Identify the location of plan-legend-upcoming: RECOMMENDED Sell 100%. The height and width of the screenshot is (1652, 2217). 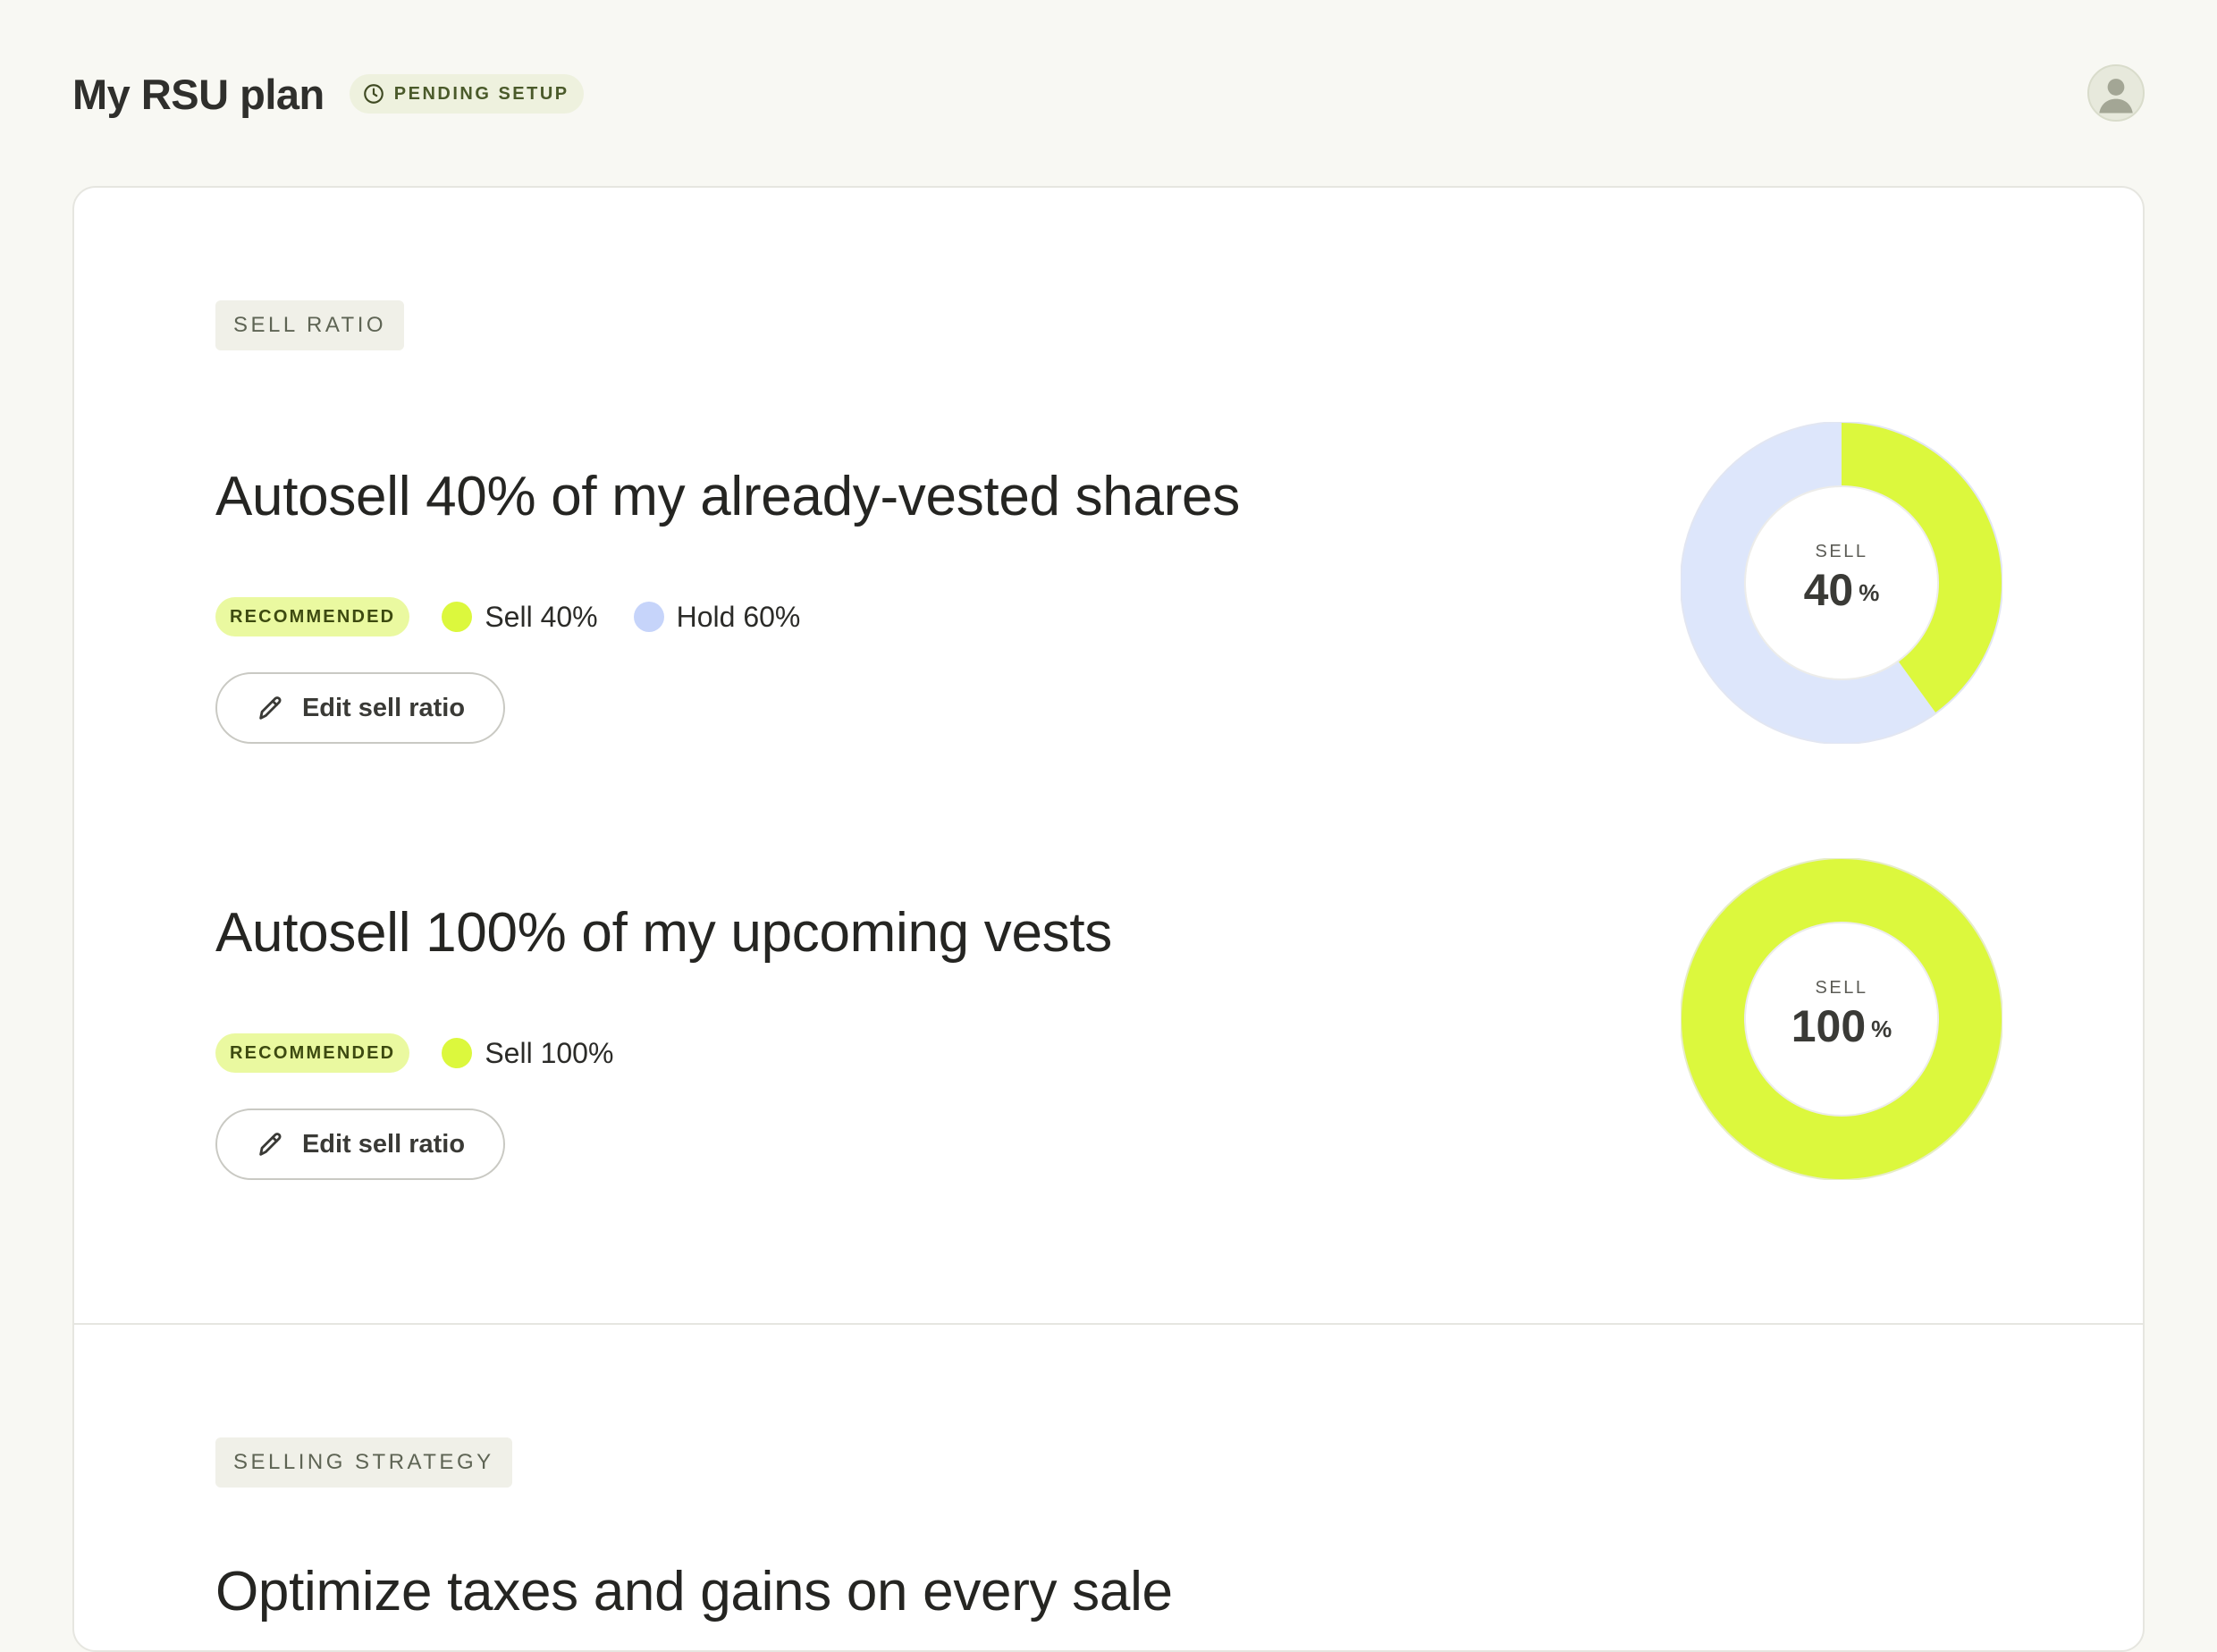
(414, 1053).